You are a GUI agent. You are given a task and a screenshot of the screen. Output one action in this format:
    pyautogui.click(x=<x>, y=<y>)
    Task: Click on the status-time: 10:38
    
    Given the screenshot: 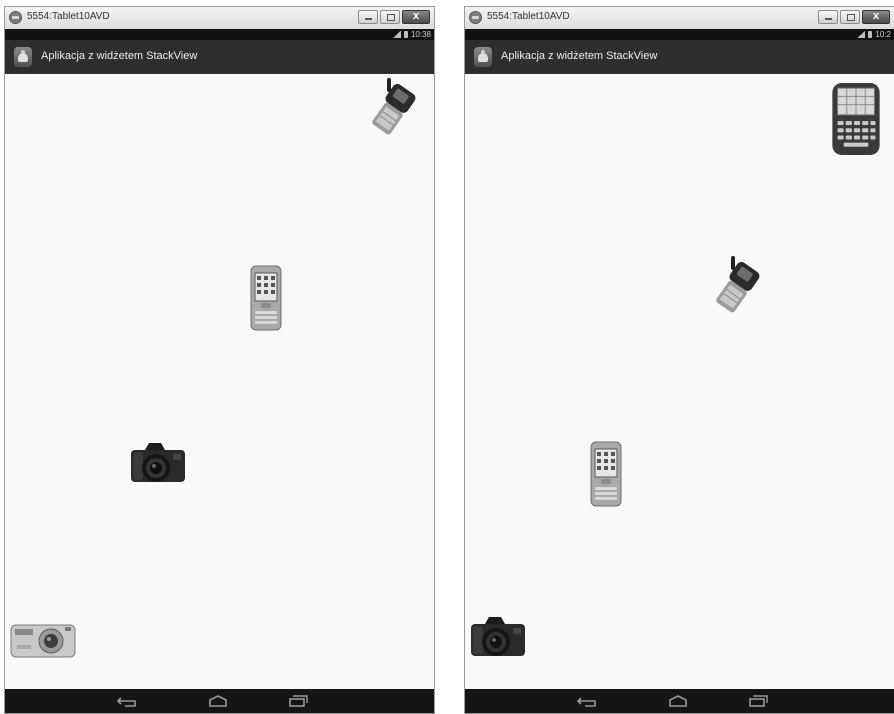 What is the action you would take?
    pyautogui.click(x=420, y=34)
    